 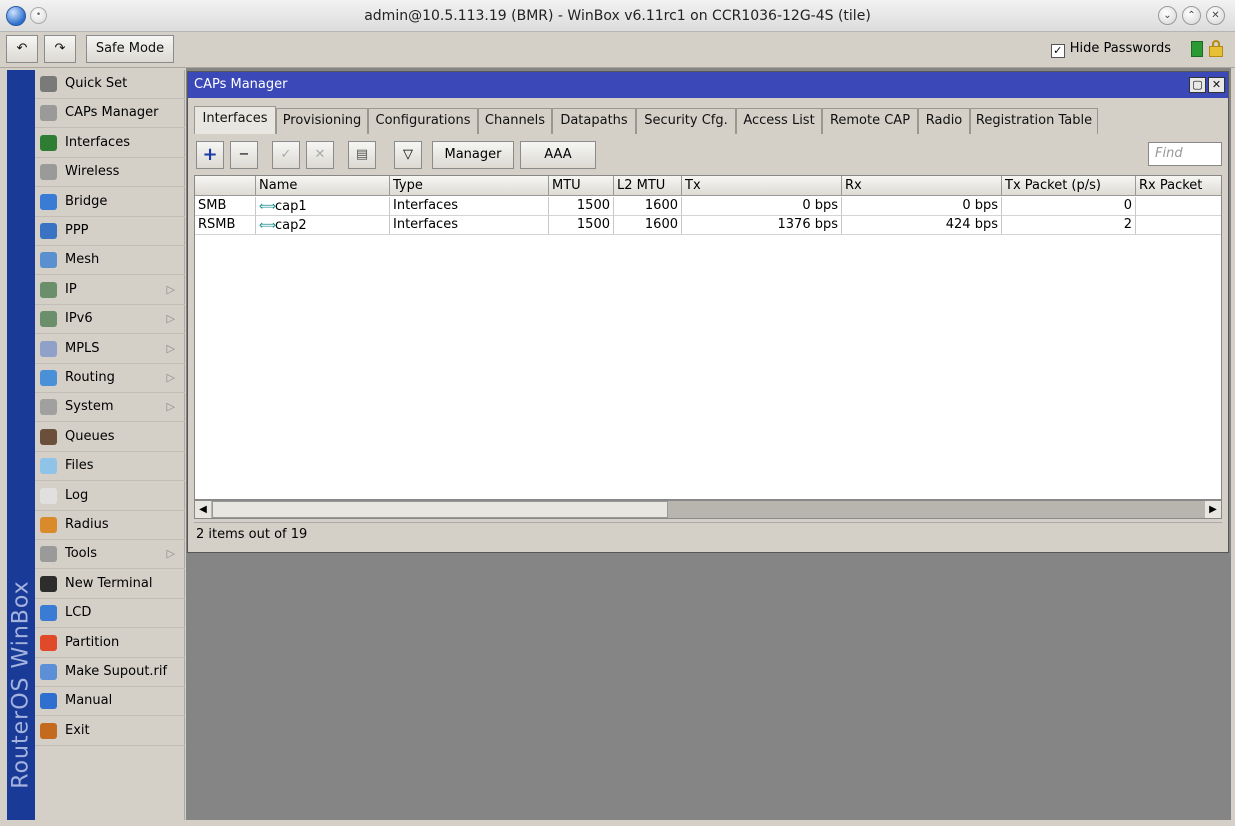 I want to click on add-button: +, so click(x=210, y=155).